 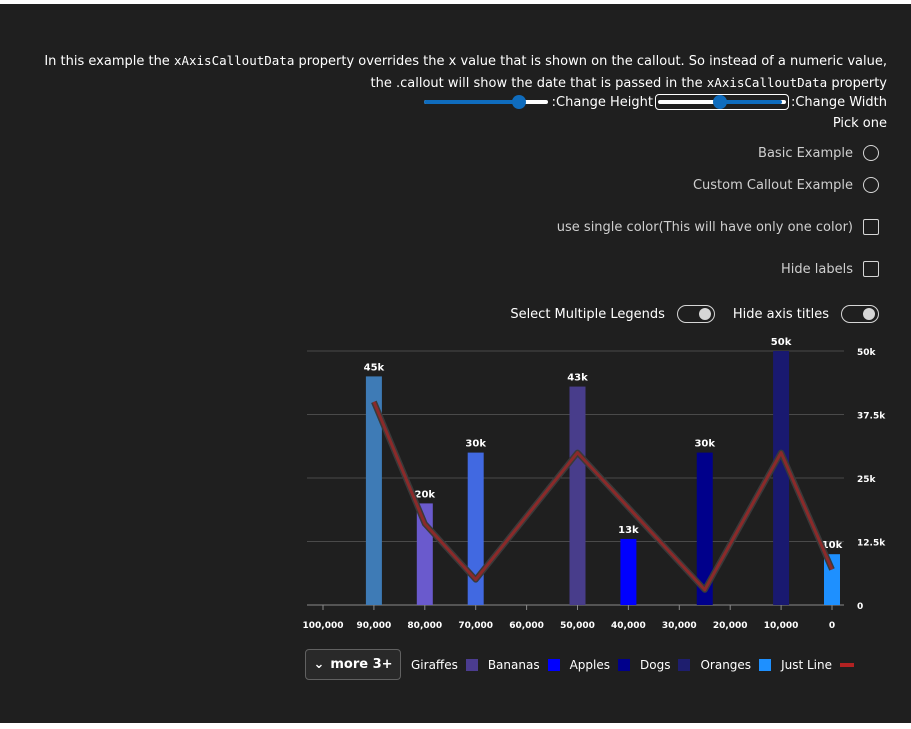 I want to click on chevron-down-icon: ⌄, so click(x=319, y=664).